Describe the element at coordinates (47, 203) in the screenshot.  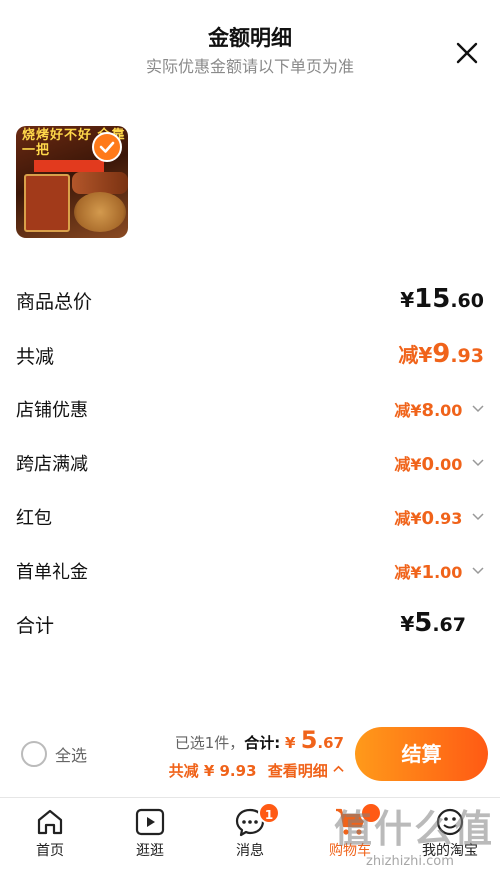
I see `product-image-package` at that location.